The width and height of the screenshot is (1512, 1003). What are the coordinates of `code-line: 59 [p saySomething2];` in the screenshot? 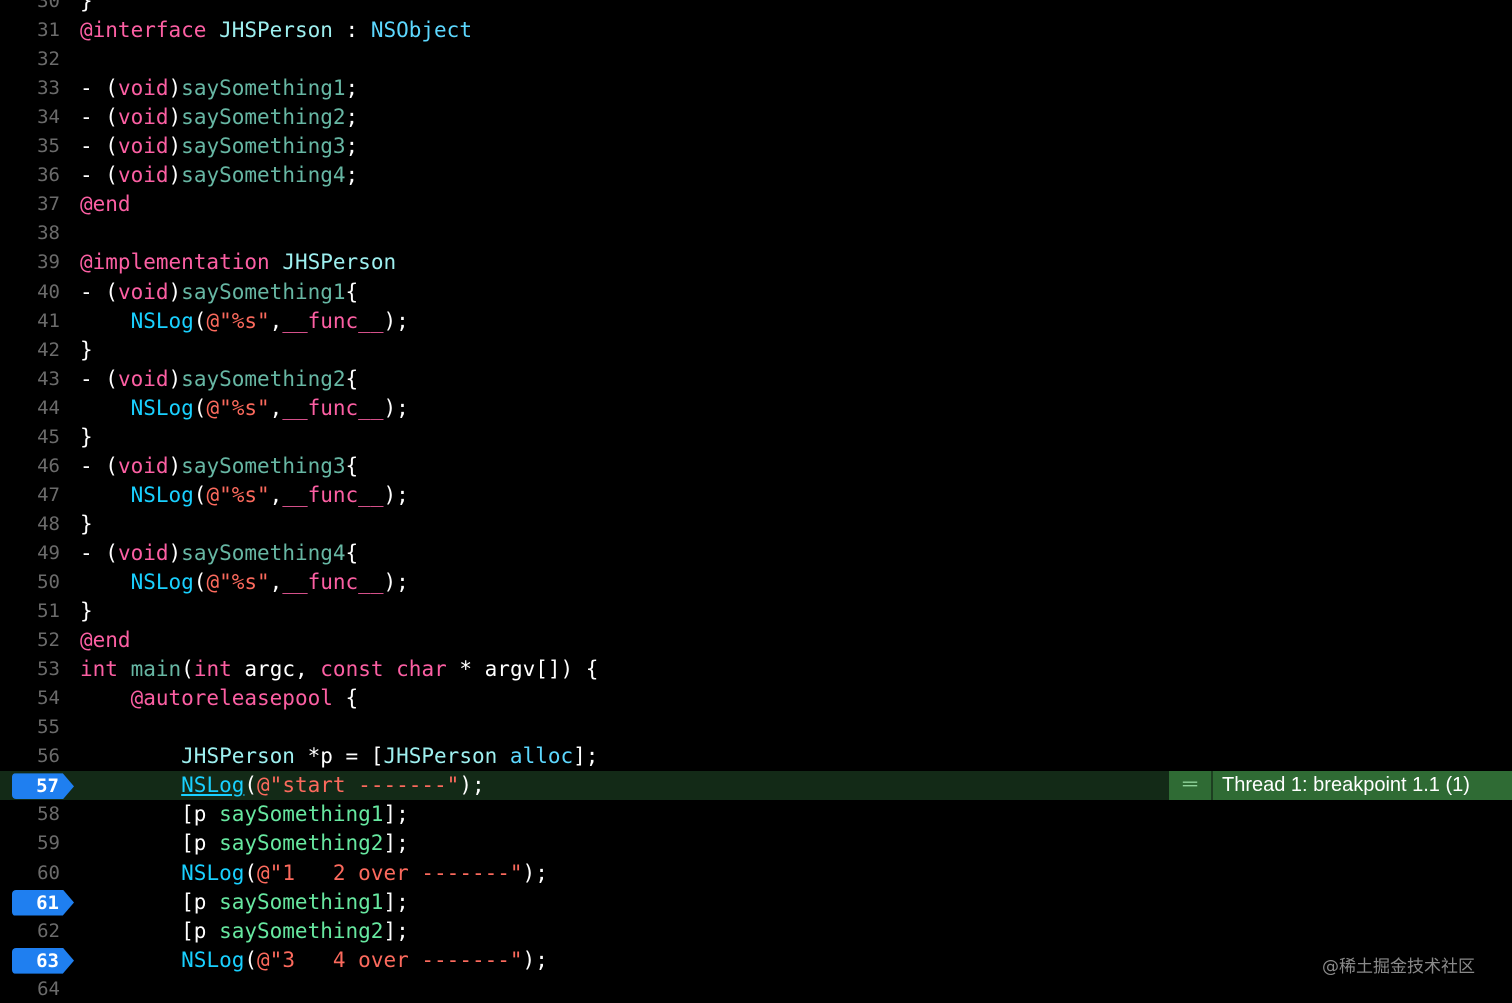 It's located at (756, 843).